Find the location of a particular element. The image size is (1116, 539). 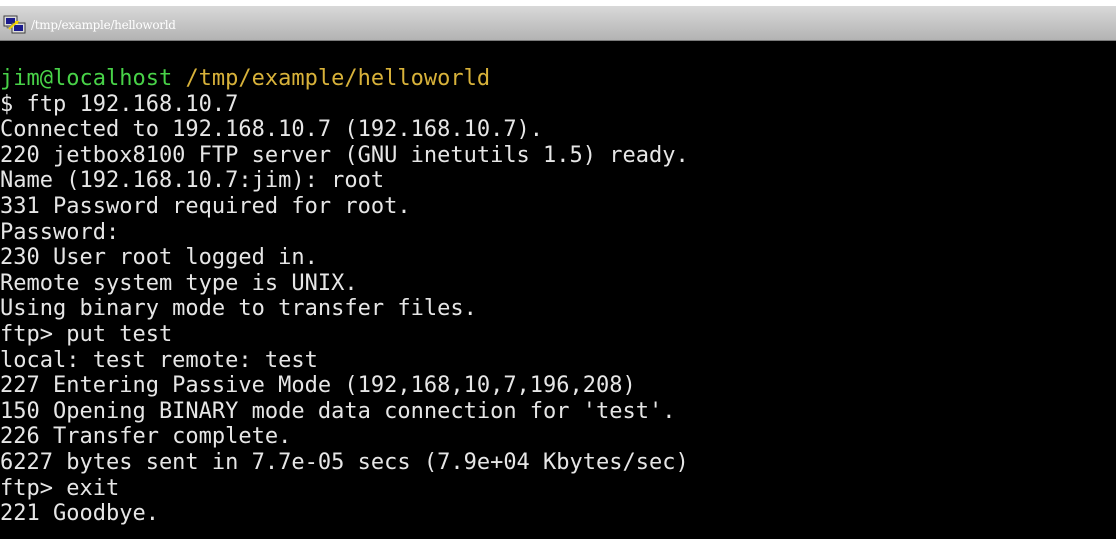

terminal-line: Name (192.168.10.7:jim): root is located at coordinates (192, 181).